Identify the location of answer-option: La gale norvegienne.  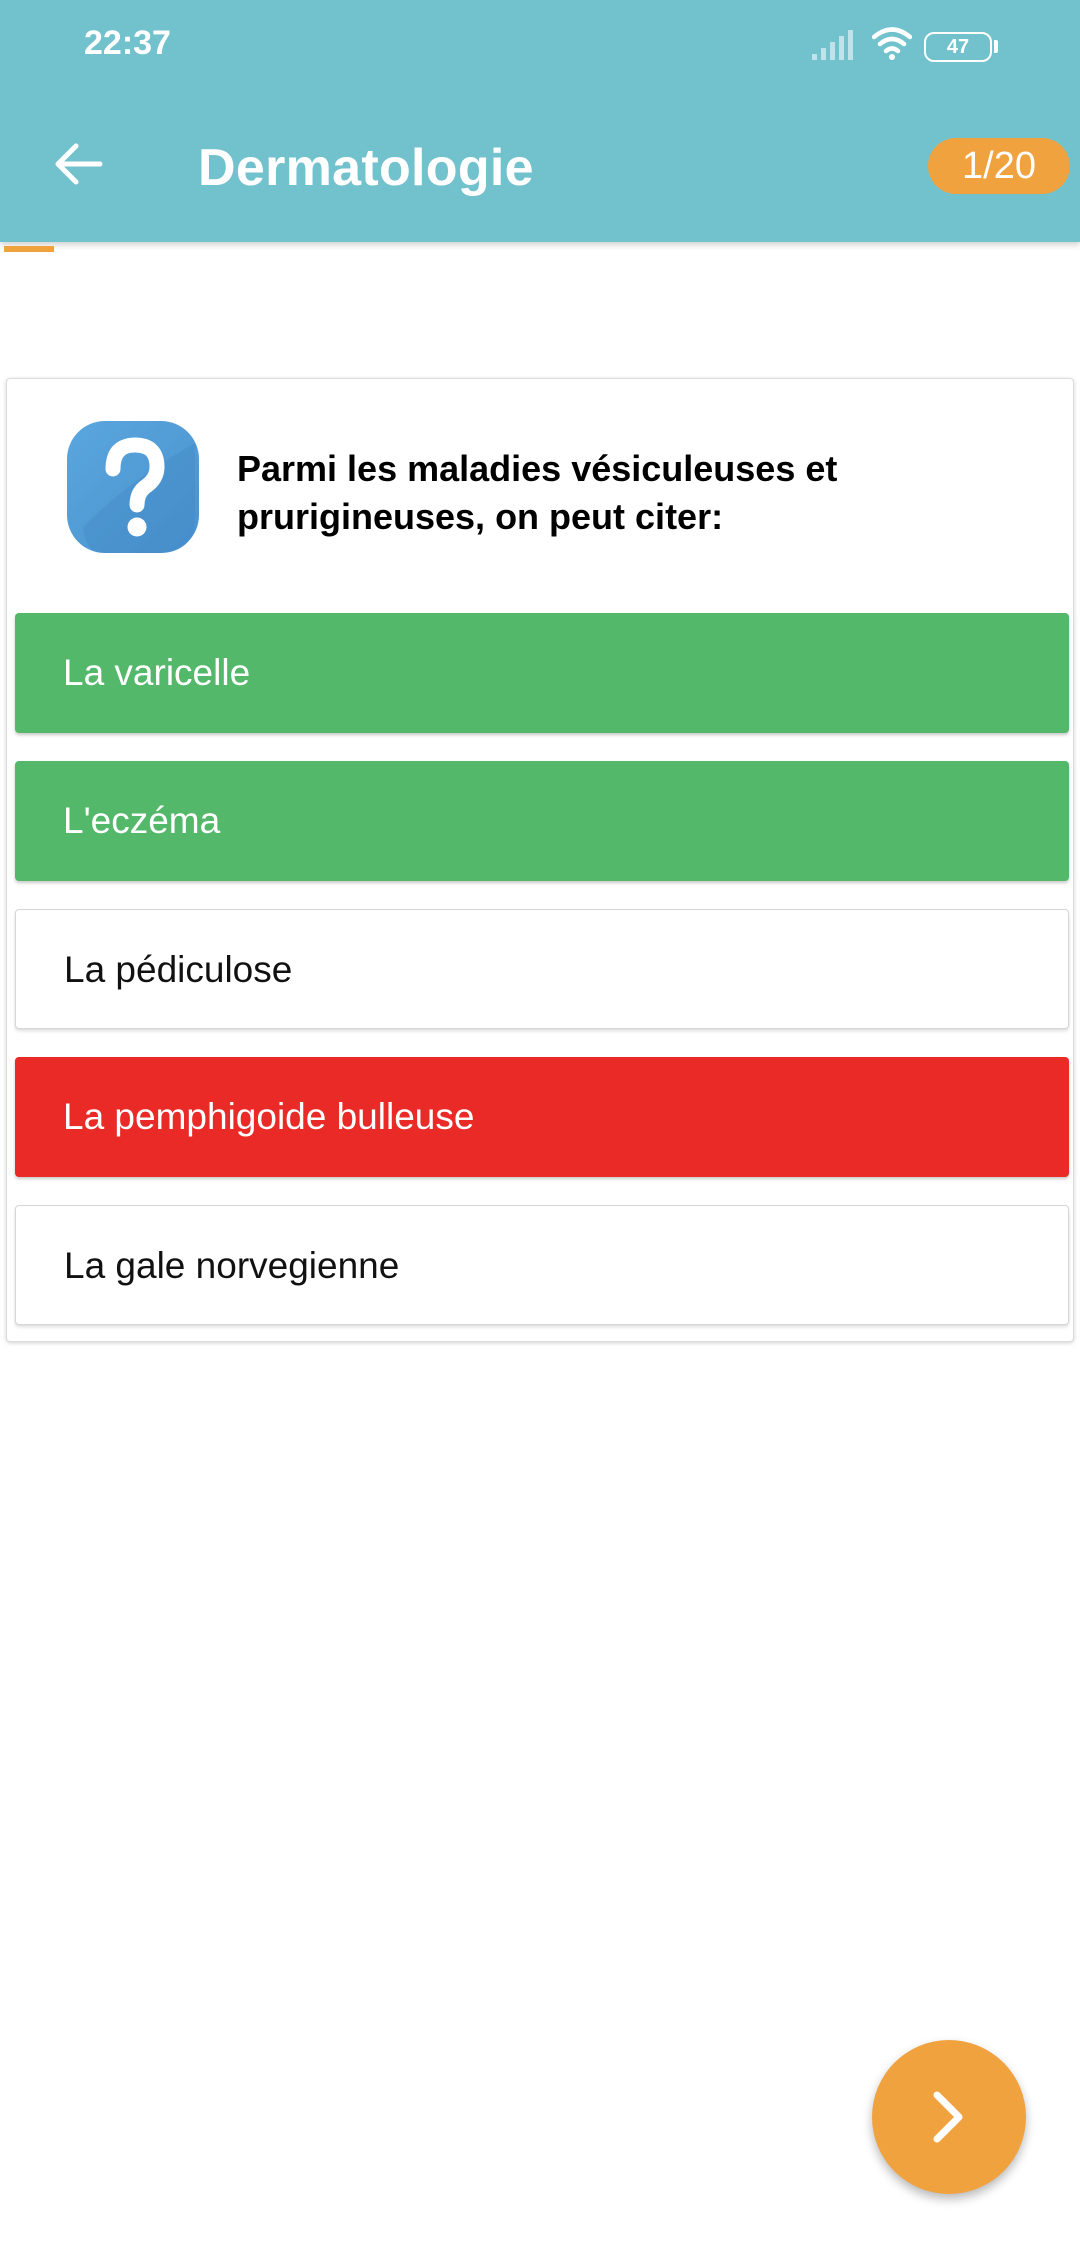
(542, 1265).